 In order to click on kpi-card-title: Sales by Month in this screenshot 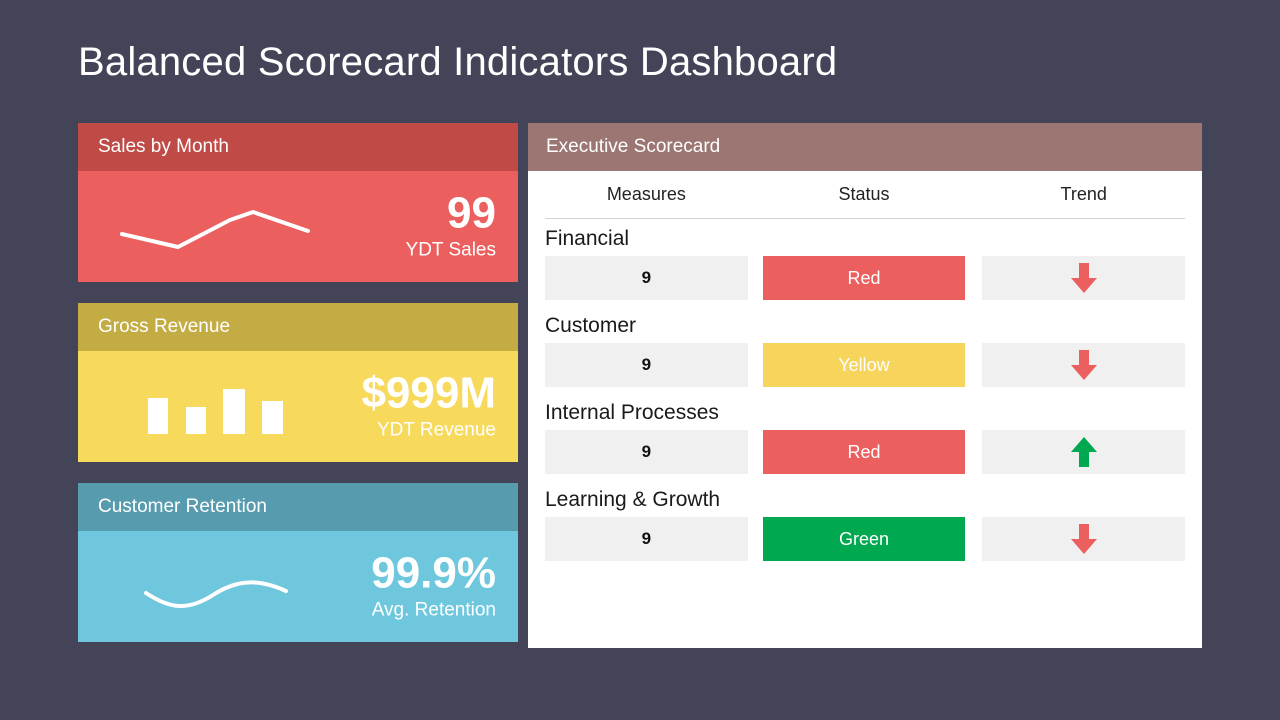, I will do `click(163, 146)`.